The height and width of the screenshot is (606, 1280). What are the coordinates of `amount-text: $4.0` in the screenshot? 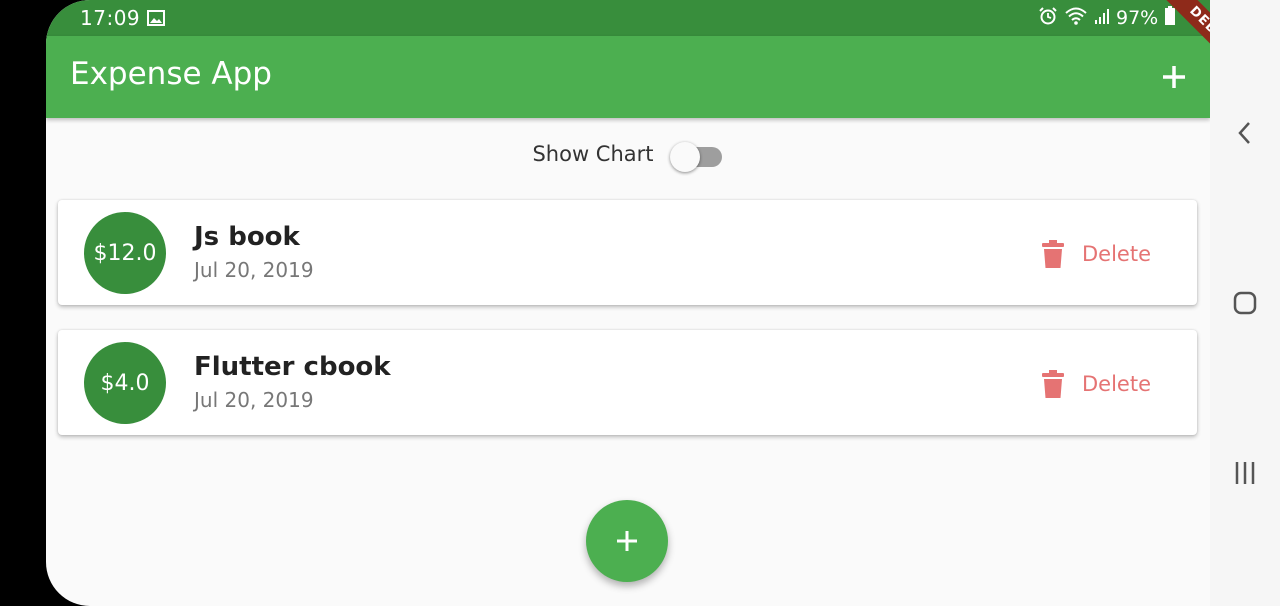 It's located at (125, 383).